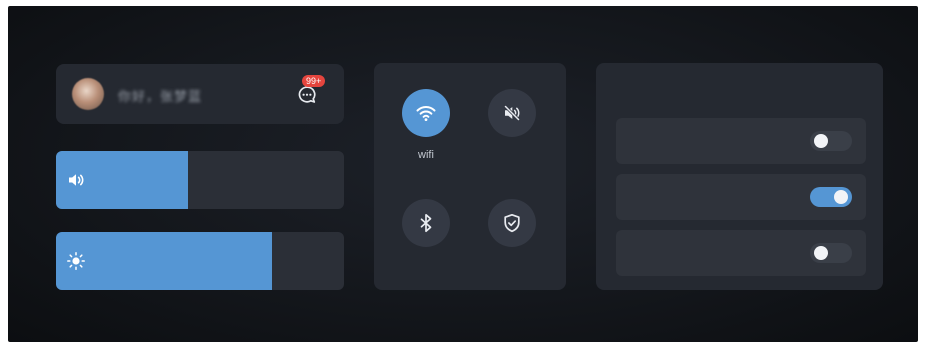  What do you see at coordinates (314, 81) in the screenshot?
I see `notification-badge: 99+` at bounding box center [314, 81].